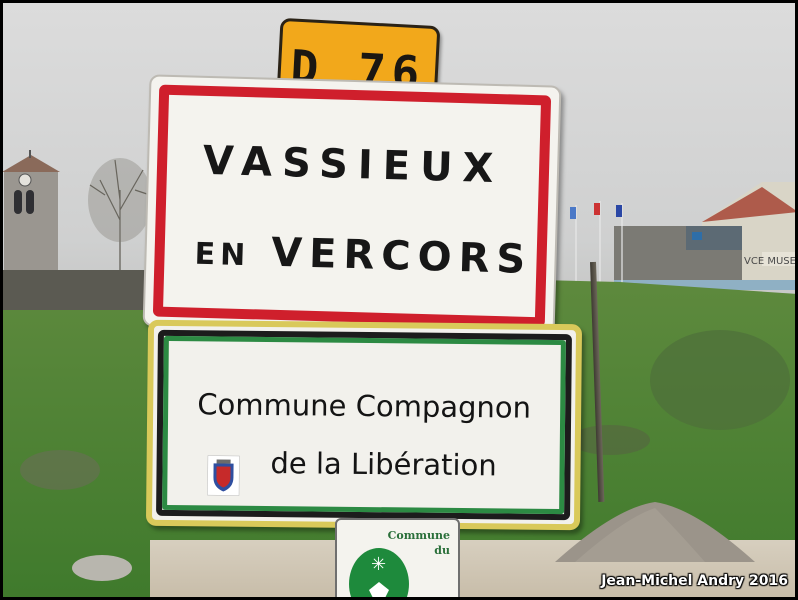 Image resolution: width=798 pixels, height=600 pixels. What do you see at coordinates (694, 581) in the screenshot?
I see `photo-credit: Jean-Michel Andry 2016` at bounding box center [694, 581].